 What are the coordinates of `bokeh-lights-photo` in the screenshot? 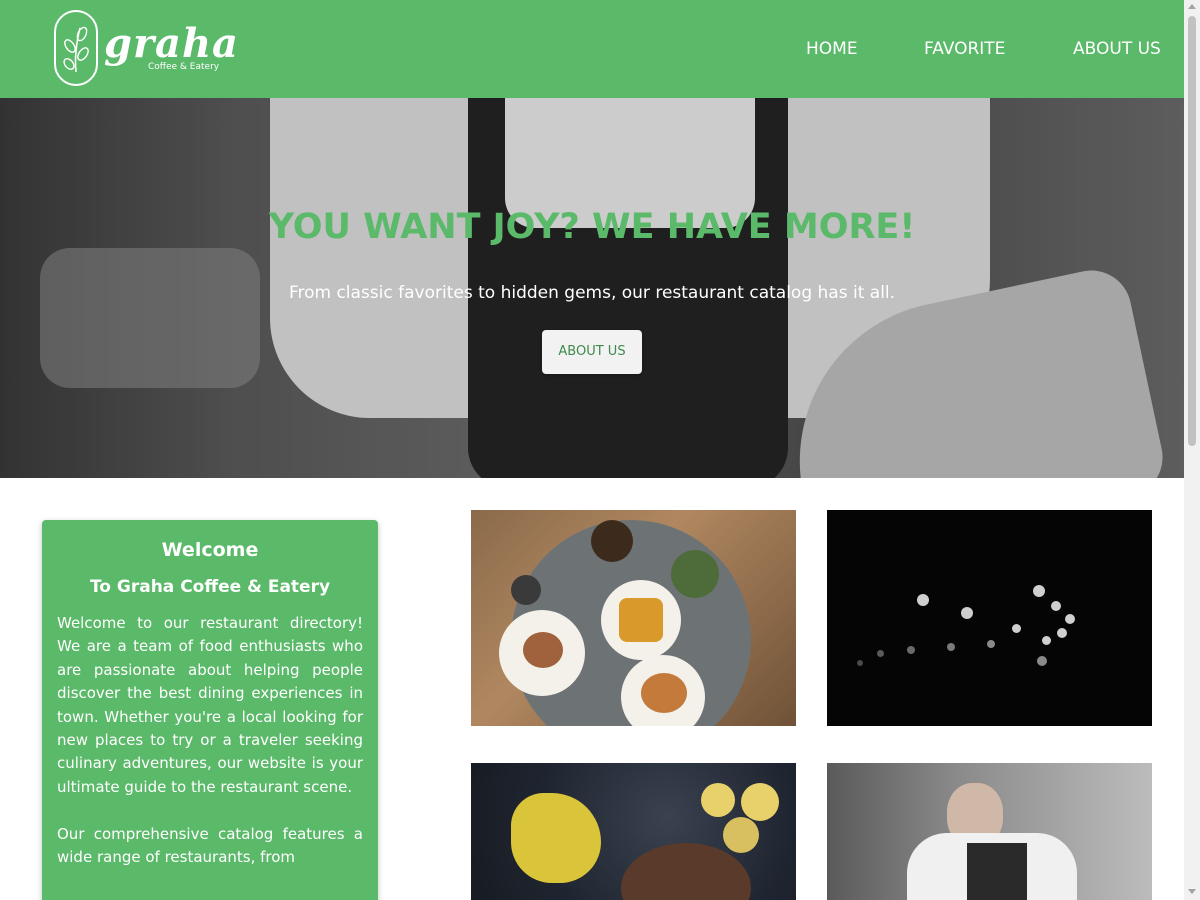 It's located at (989, 618).